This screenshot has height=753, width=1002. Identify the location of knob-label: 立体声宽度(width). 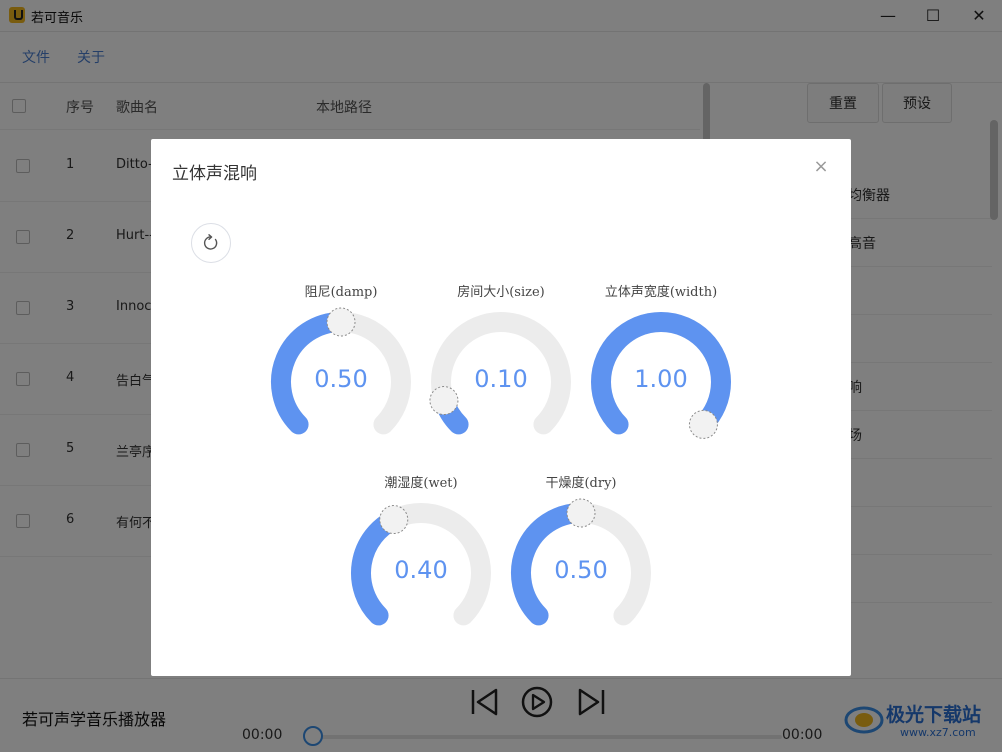
(661, 292).